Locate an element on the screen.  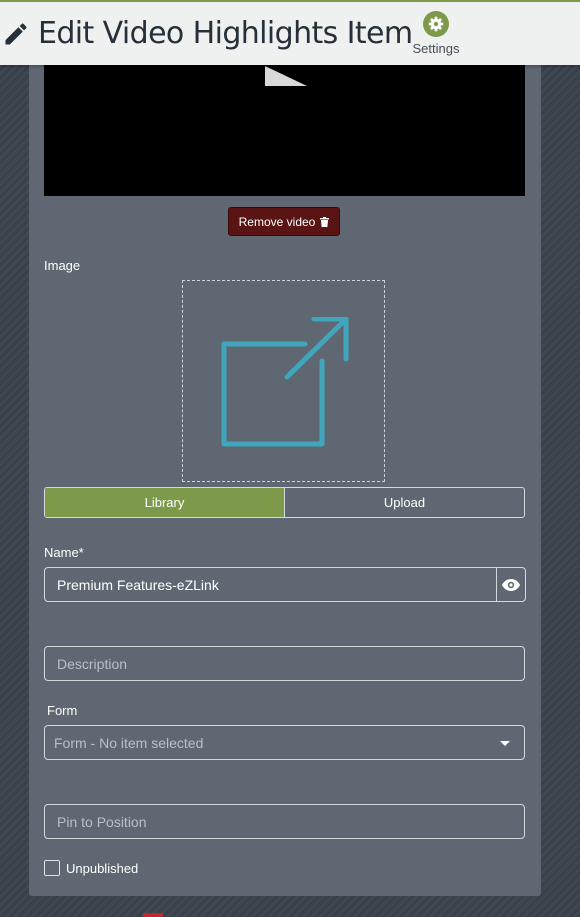
image-source-toggle: Library Upload is located at coordinates (284, 502).